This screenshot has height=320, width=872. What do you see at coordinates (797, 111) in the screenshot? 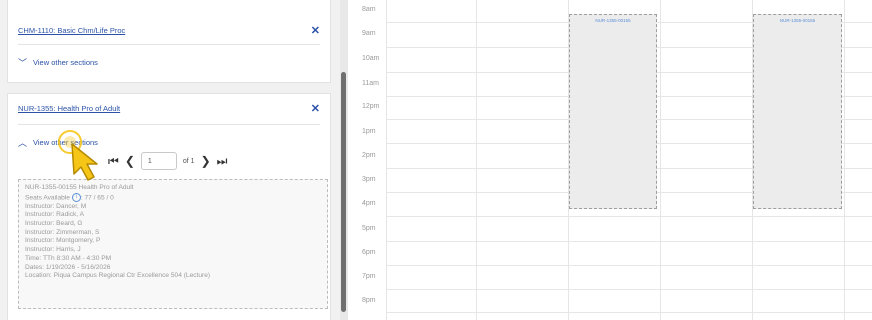
I see `calendar-event-thursday: NUR-1355-00155` at bounding box center [797, 111].